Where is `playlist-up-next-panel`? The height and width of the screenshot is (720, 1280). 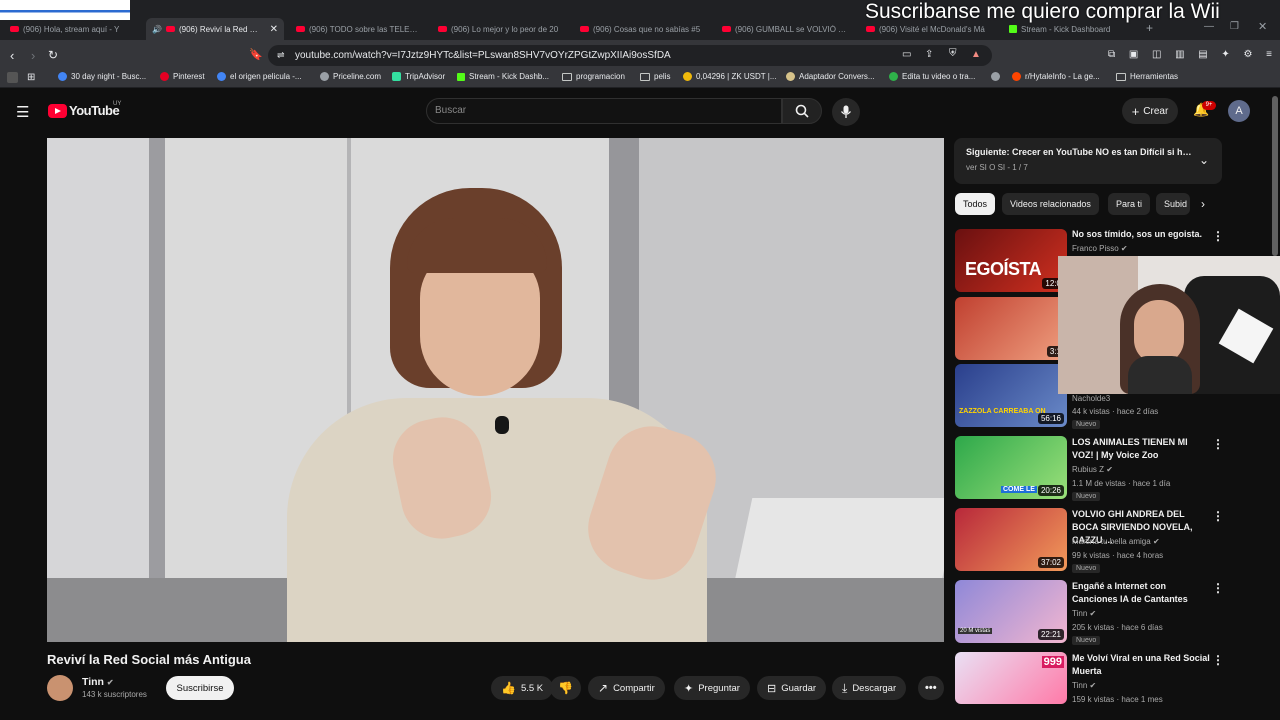
playlist-up-next-panel is located at coordinates (1088, 161).